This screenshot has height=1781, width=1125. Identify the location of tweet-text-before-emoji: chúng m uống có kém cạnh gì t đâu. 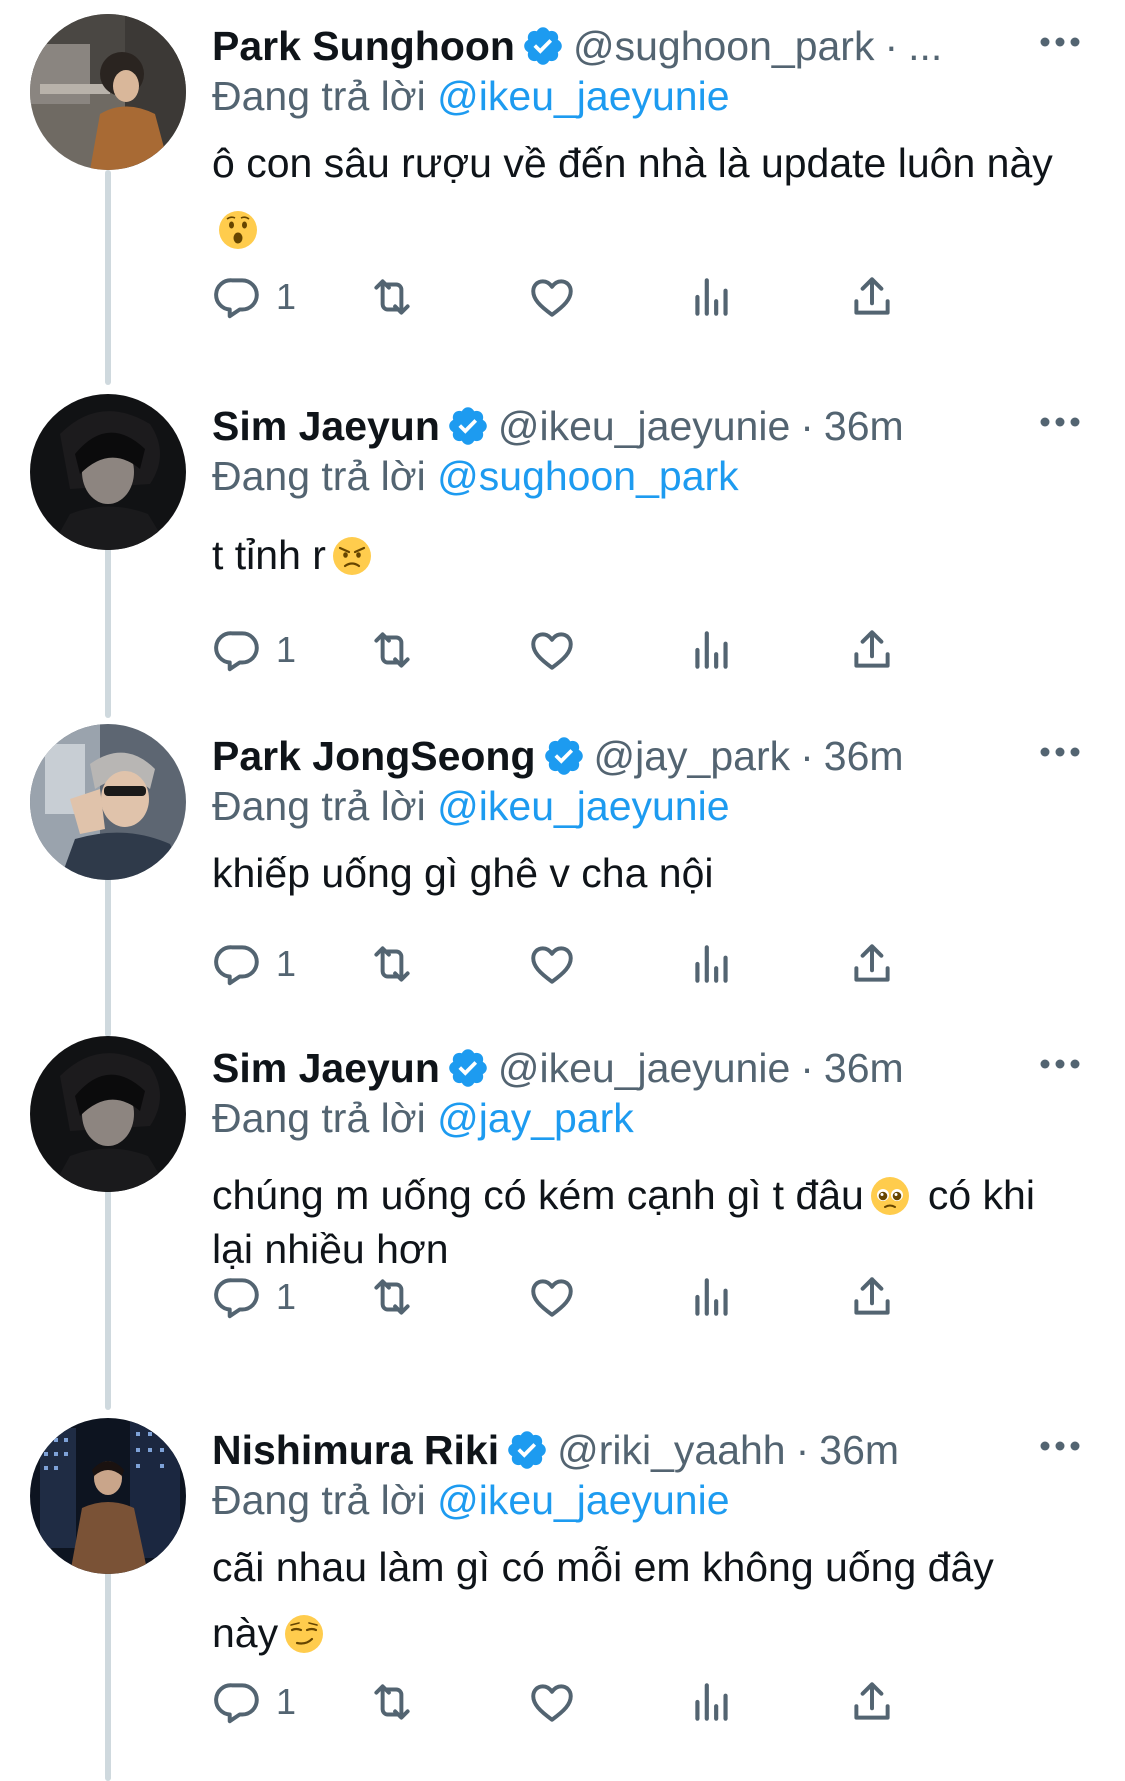
(538, 1195).